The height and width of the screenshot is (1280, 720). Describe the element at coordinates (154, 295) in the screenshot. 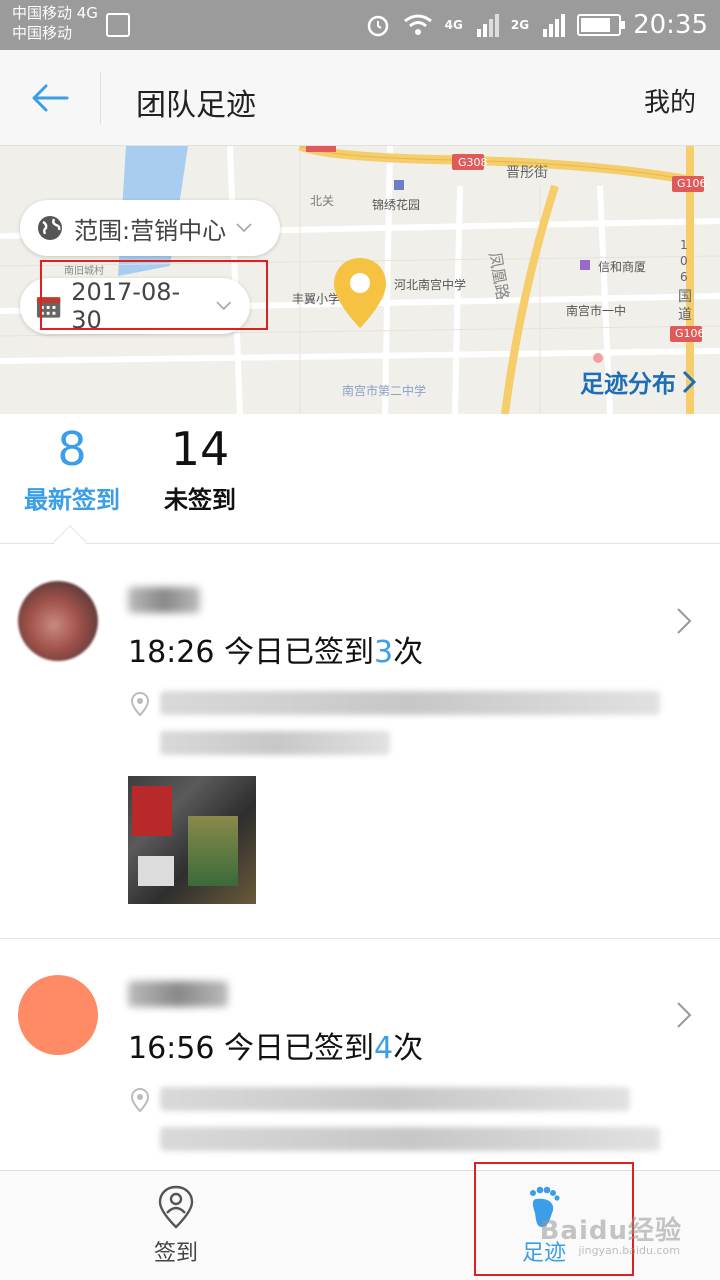

I see `highlight-box` at that location.